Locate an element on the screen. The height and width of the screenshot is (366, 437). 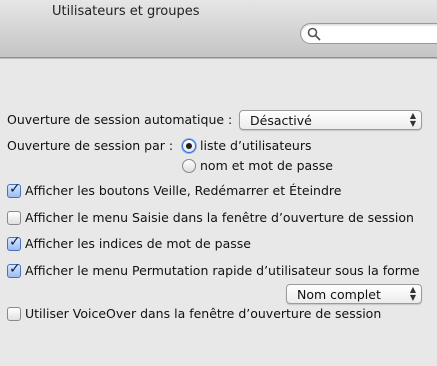
radio-name-password is located at coordinates (189, 166).